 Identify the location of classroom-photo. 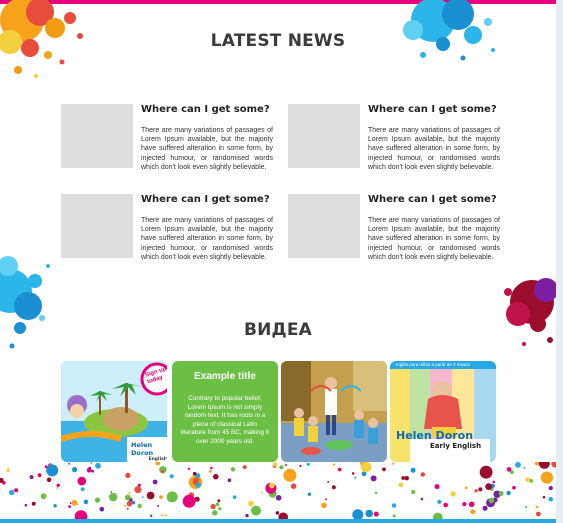
(334, 411).